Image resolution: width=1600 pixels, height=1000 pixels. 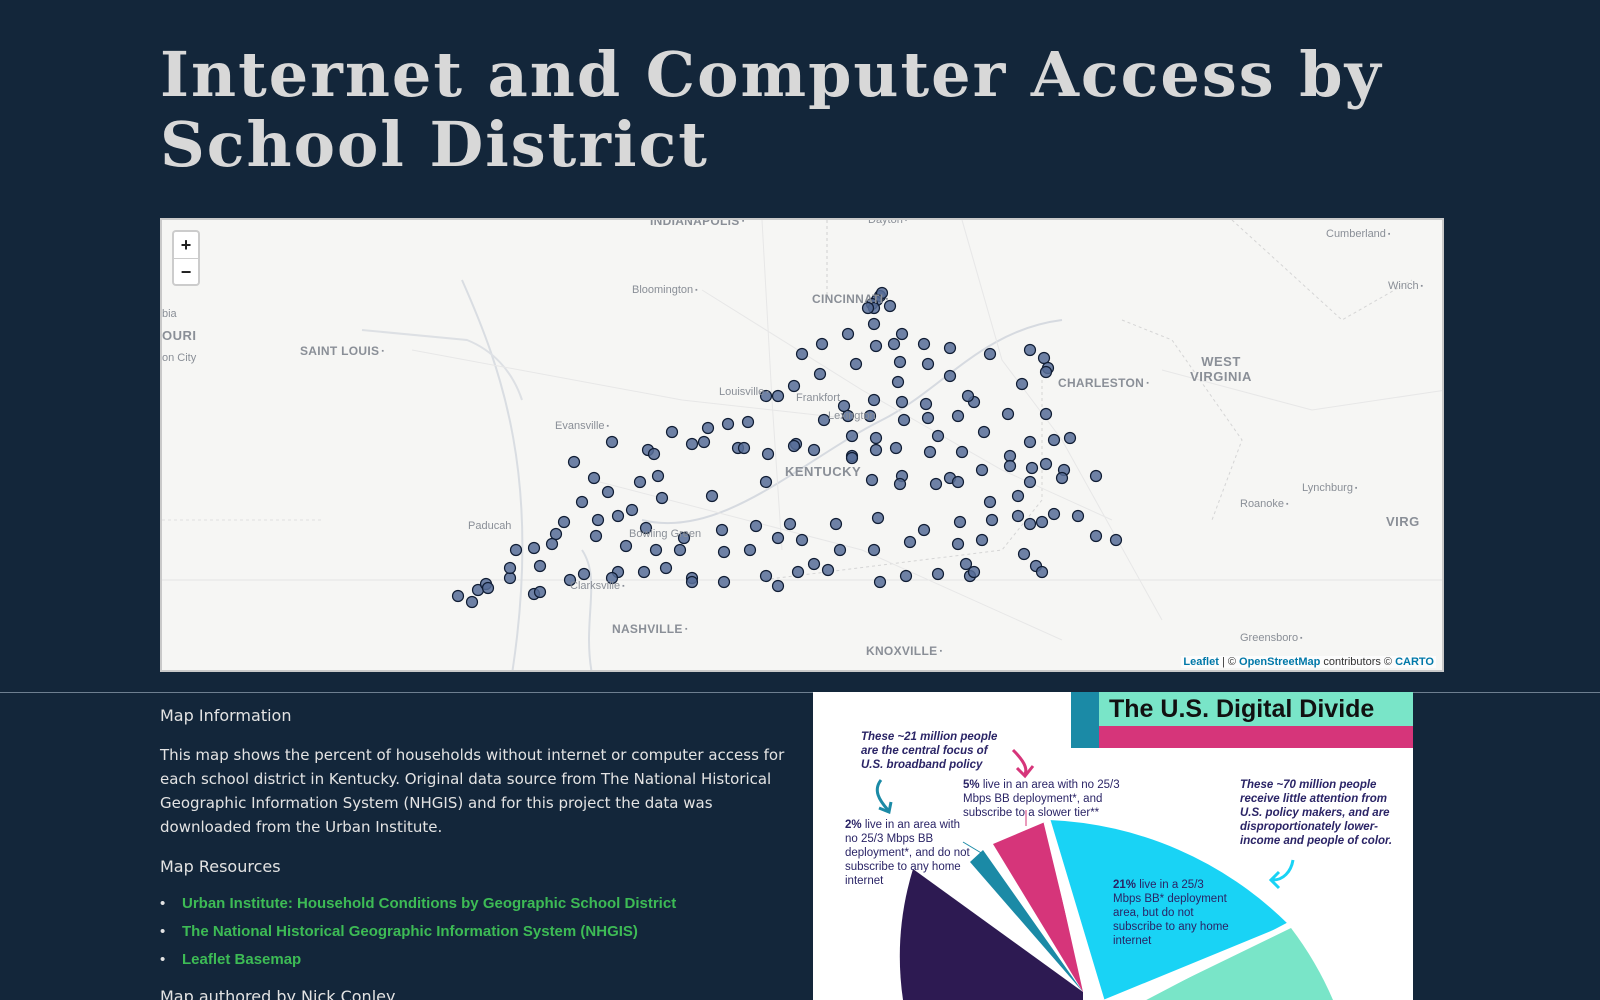 What do you see at coordinates (1414, 662) in the screenshot?
I see `carto-link: CARTO` at bounding box center [1414, 662].